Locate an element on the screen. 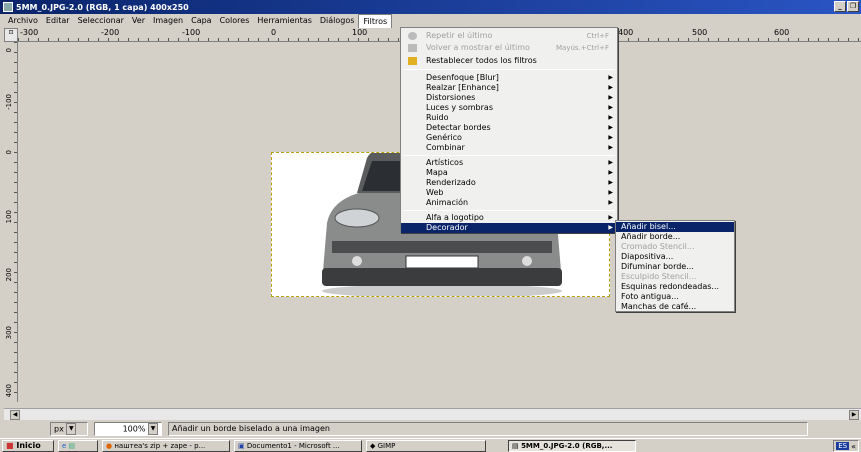 This screenshot has height=452, width=861. restore-button: ❐ is located at coordinates (853, 6).